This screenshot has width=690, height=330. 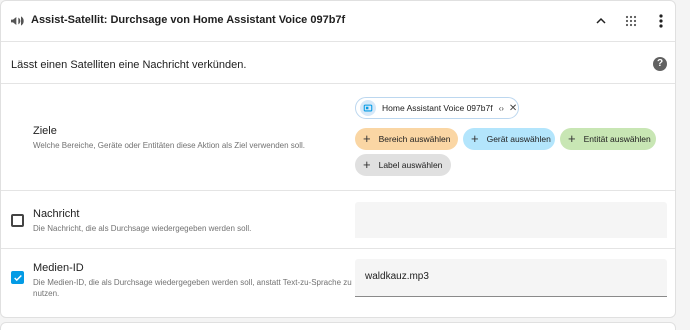 What do you see at coordinates (338, 41) in the screenshot?
I see `header-divider` at bounding box center [338, 41].